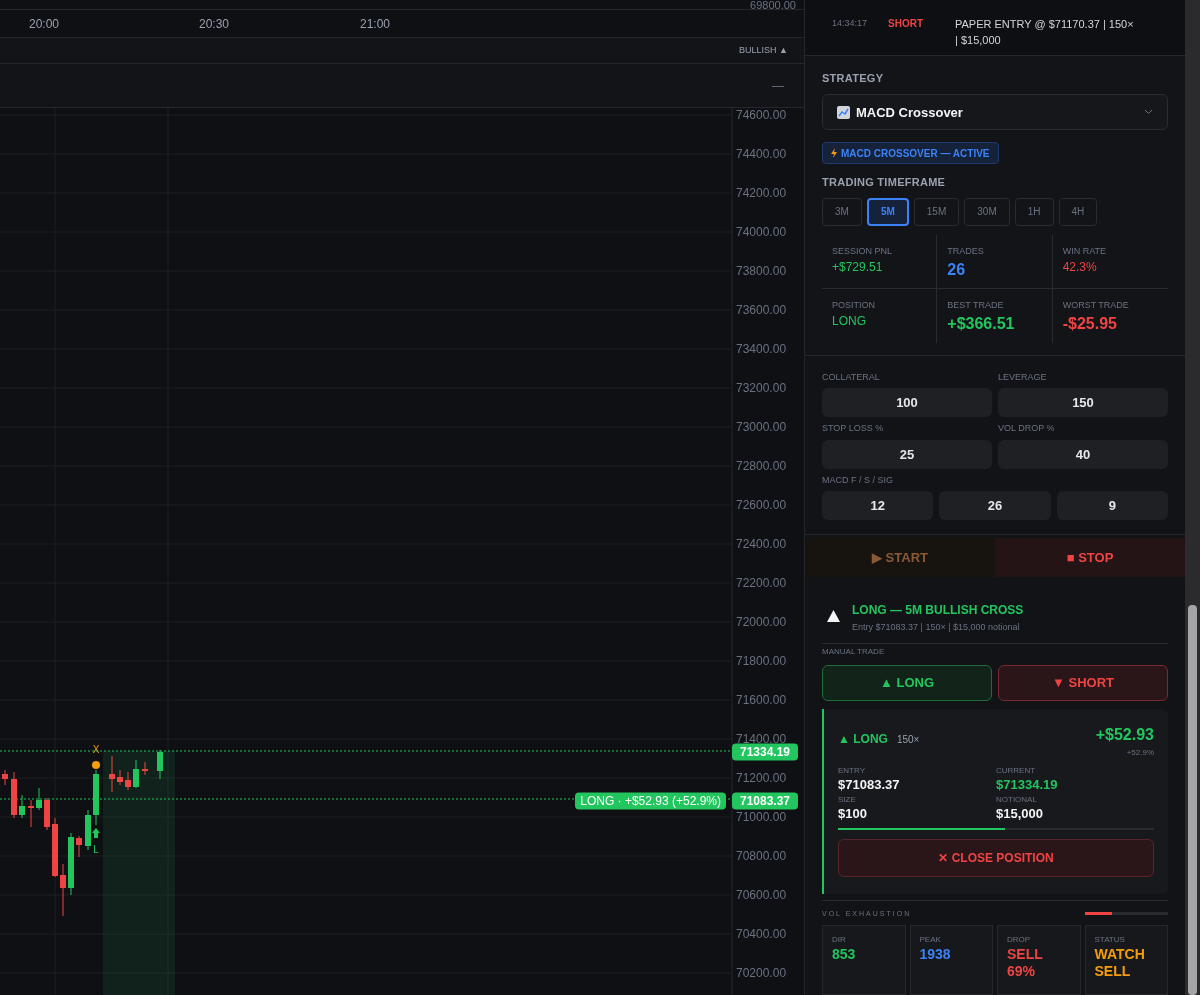  Describe the element at coordinates (878, 506) in the screenshot. I see `number-field: 12` at that location.